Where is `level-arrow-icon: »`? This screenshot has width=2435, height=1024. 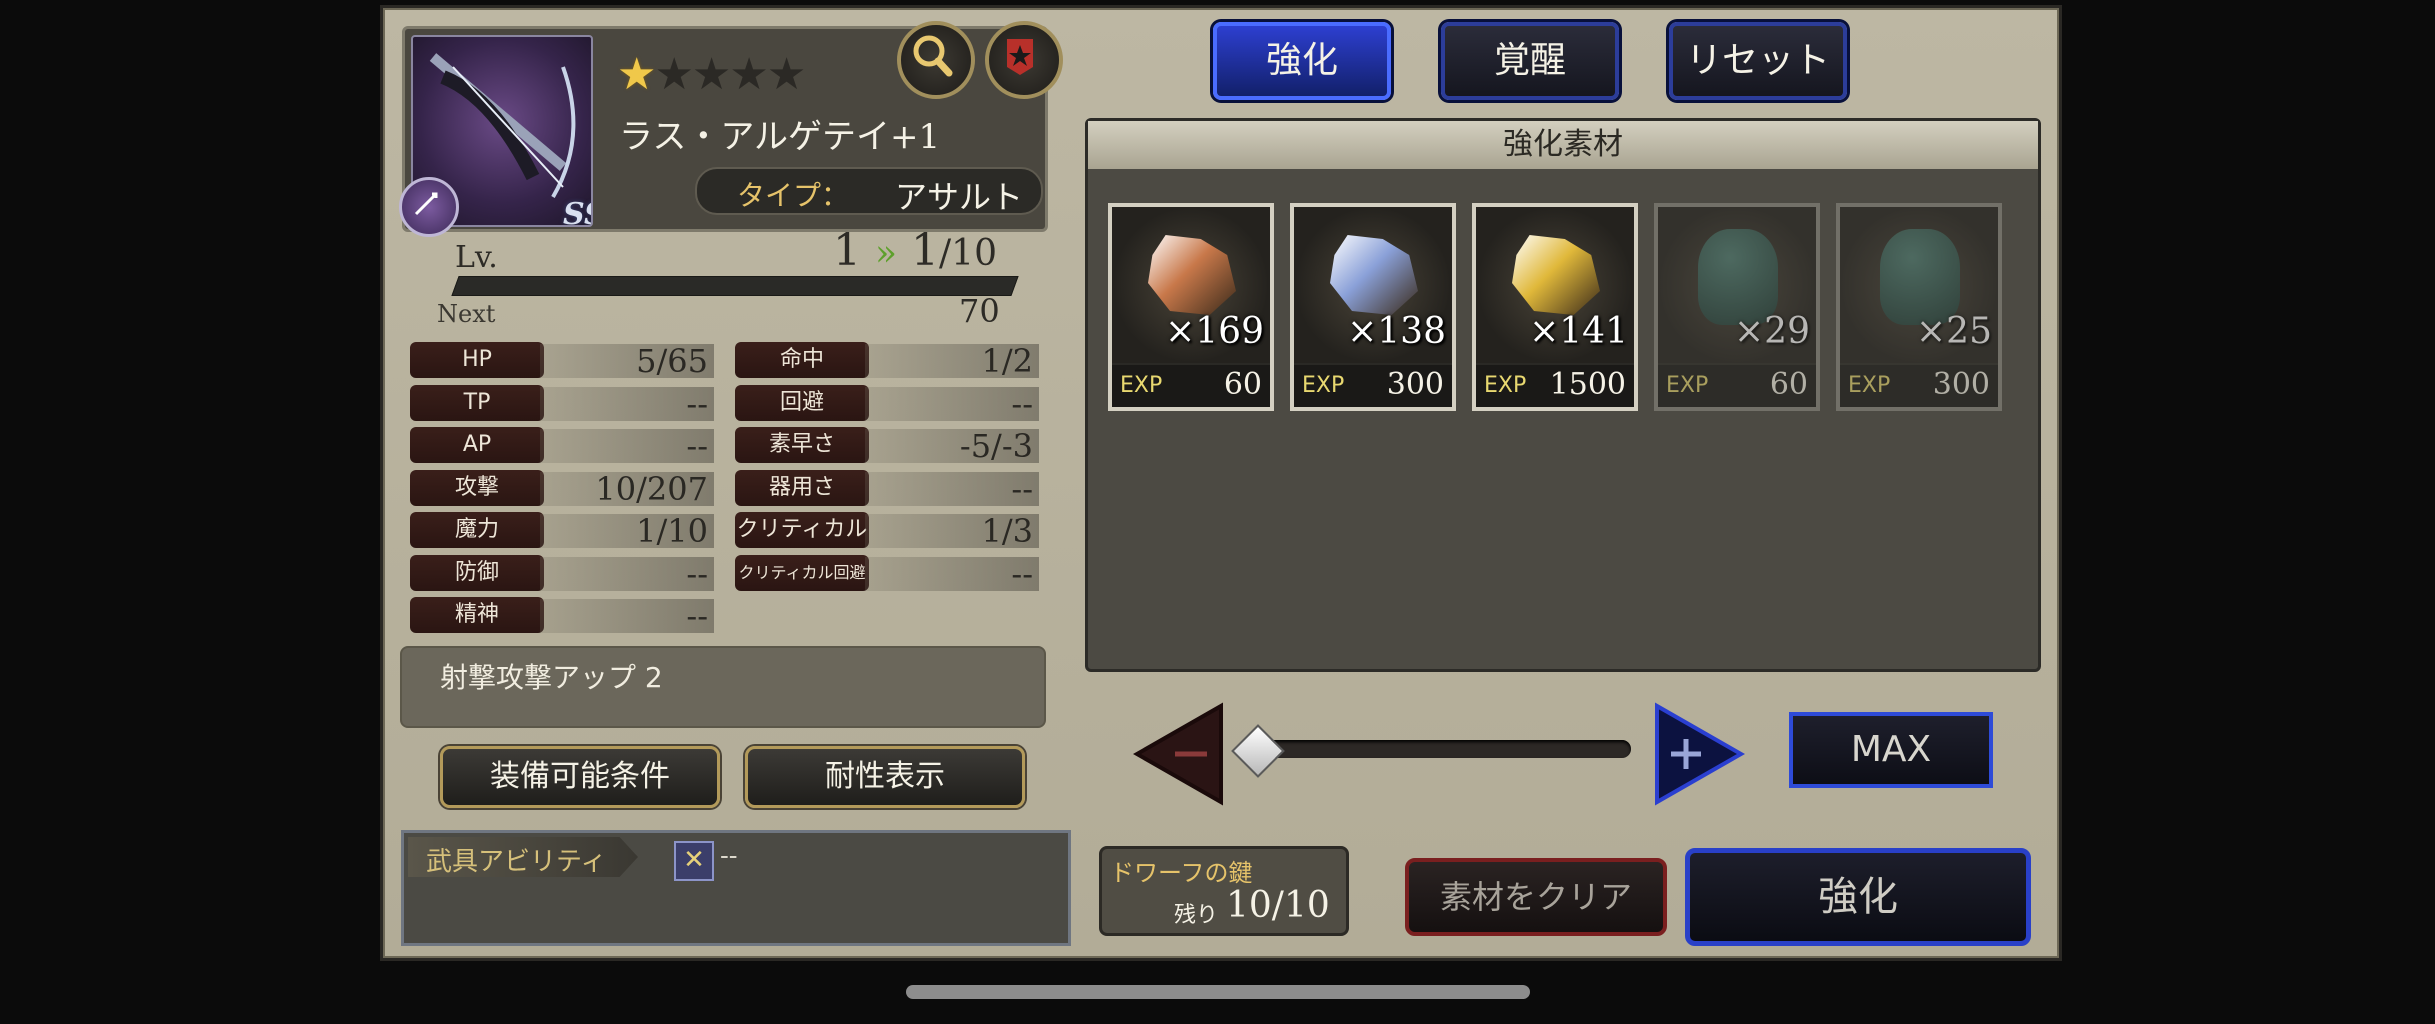
level-arrow-icon: » is located at coordinates (886, 253).